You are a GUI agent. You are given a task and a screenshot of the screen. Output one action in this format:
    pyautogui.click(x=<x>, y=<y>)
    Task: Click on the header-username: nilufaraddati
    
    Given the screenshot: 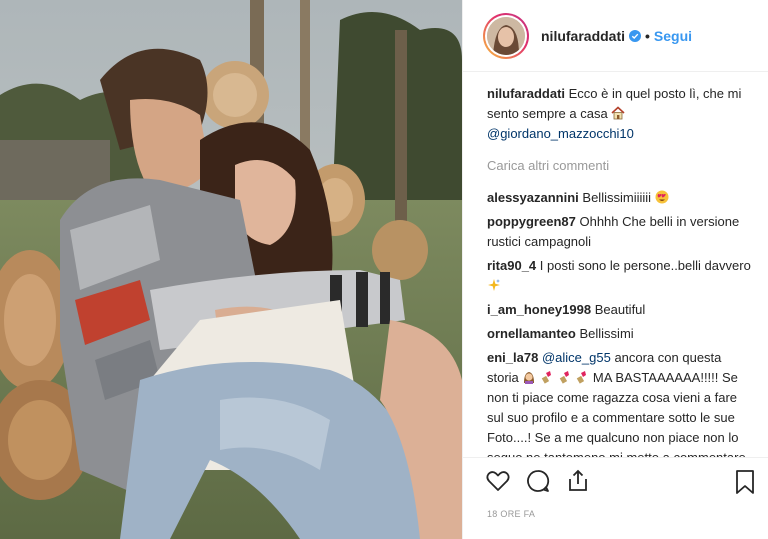 What is the action you would take?
    pyautogui.click(x=583, y=36)
    